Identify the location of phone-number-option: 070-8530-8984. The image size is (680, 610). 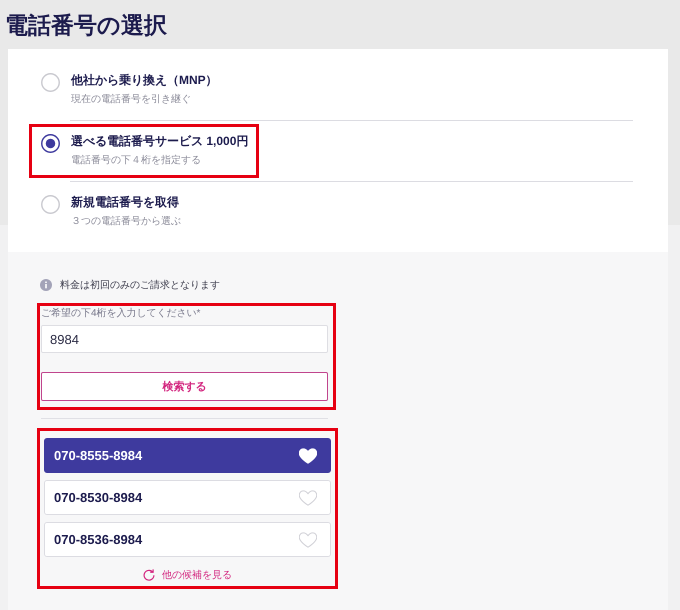
(187, 497).